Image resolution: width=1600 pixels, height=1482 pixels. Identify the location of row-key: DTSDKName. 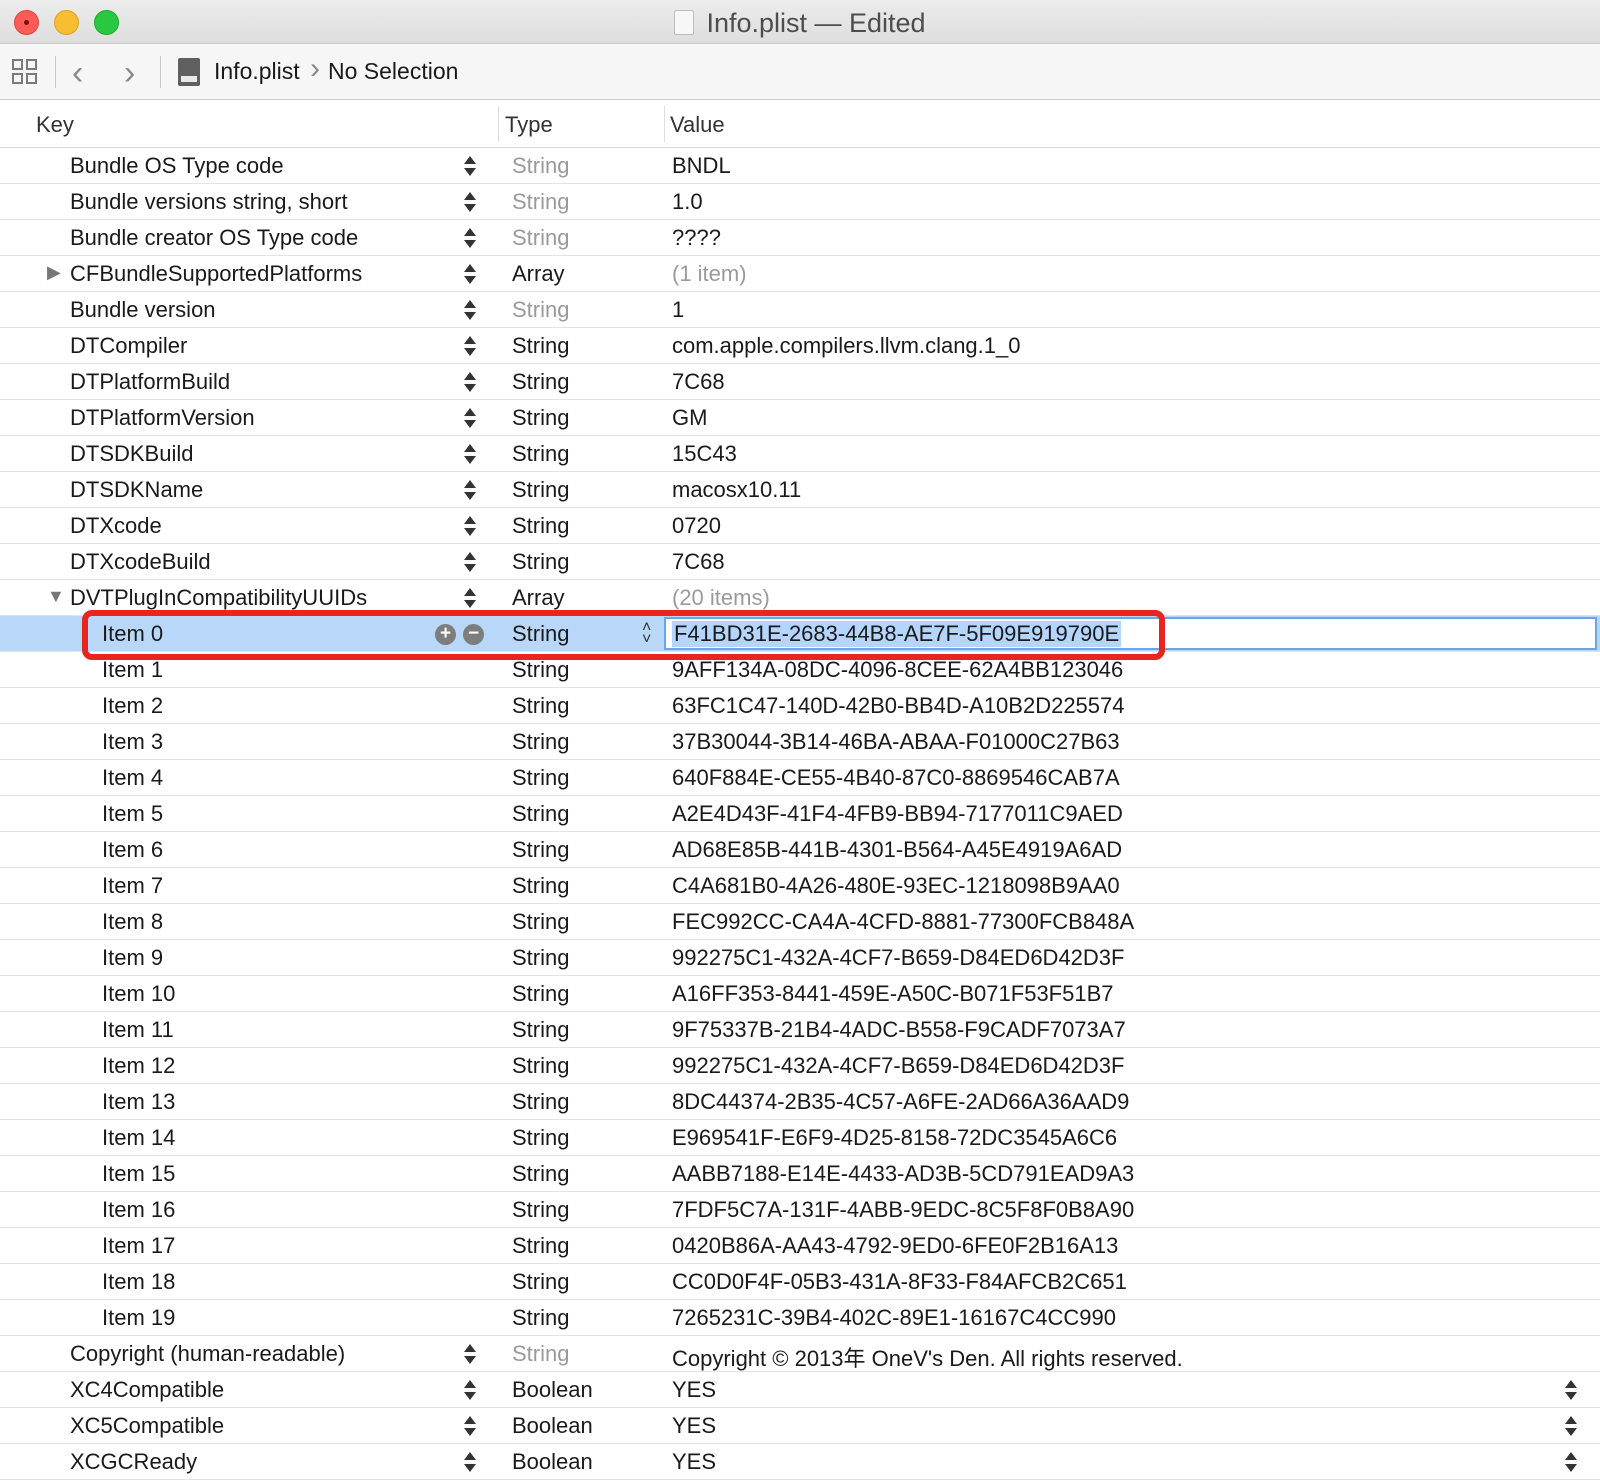
(136, 490).